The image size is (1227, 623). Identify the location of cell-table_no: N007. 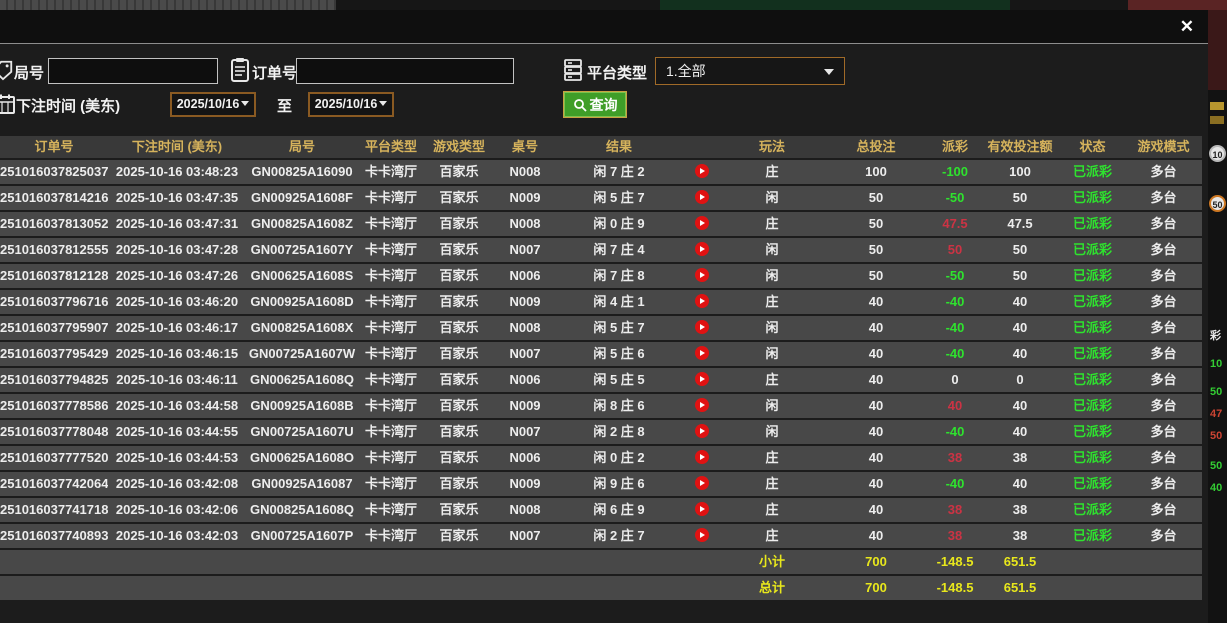
(525, 535).